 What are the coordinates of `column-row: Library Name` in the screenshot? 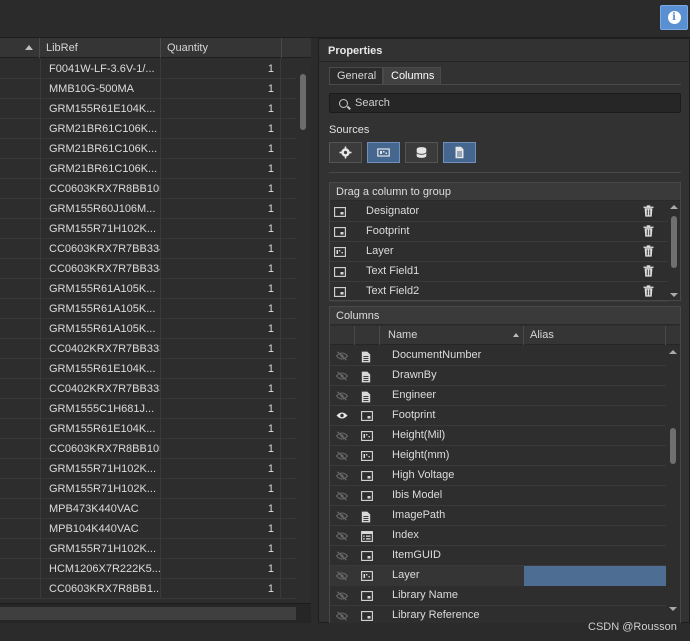 It's located at (498, 596).